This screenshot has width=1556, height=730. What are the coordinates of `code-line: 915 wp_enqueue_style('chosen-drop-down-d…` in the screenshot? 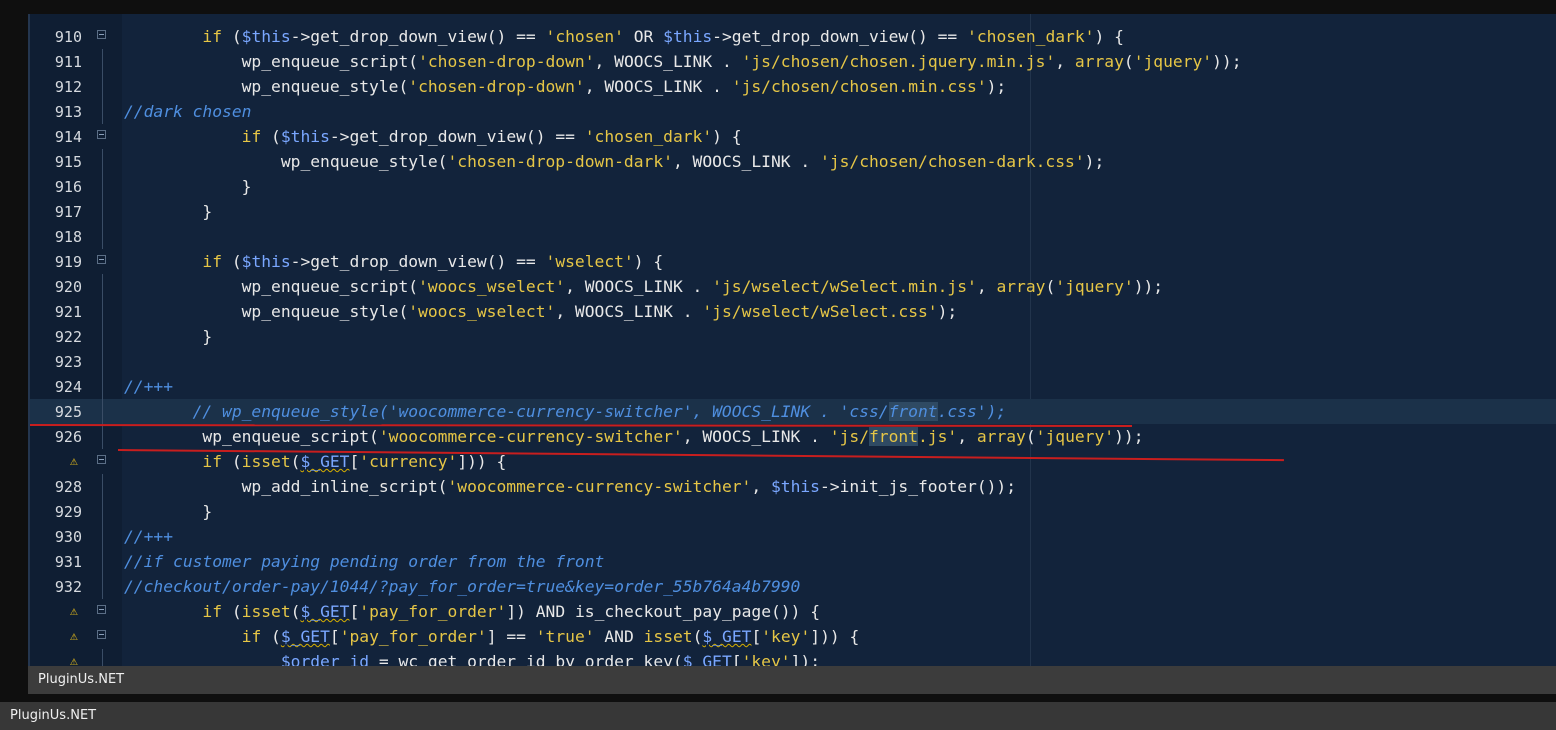 It's located at (793, 161).